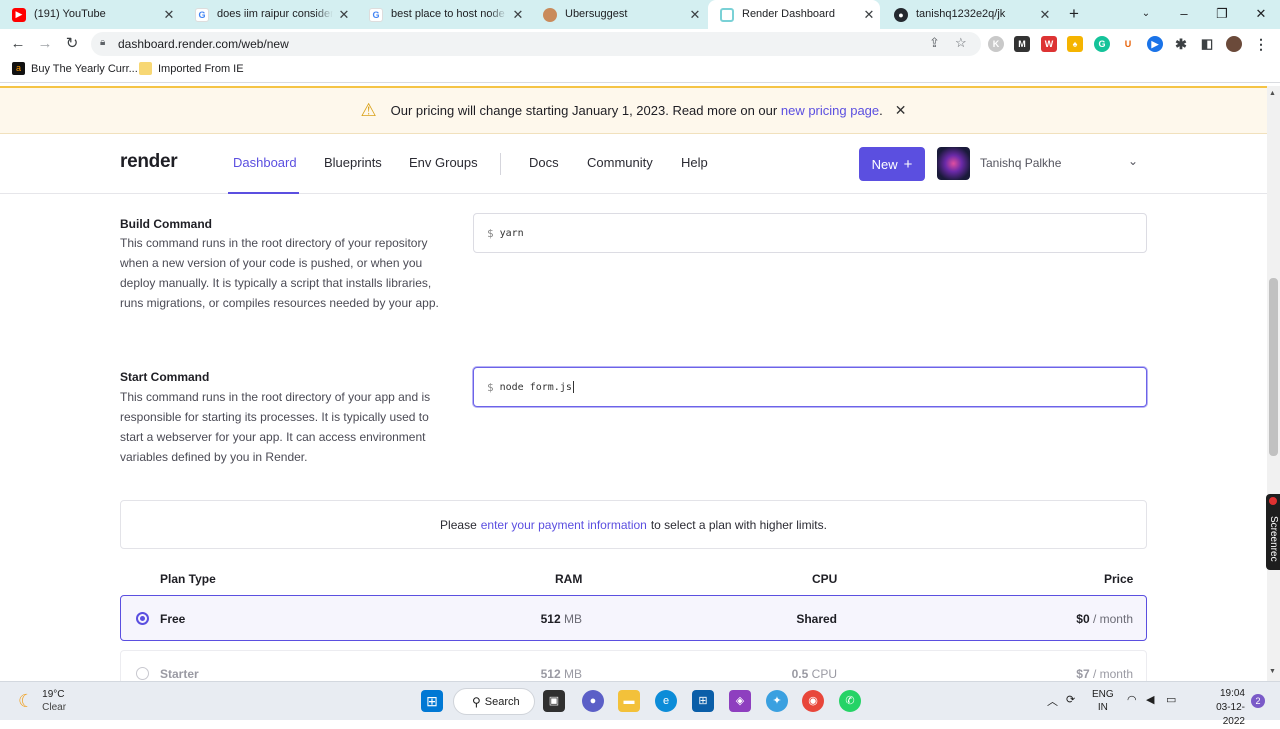  I want to click on scroll-down-icon: ▼, so click(1272, 671).